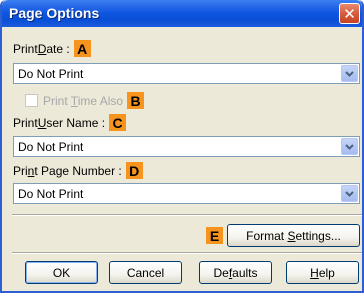 The width and height of the screenshot is (364, 293). What do you see at coordinates (31, 100) in the screenshot?
I see `print-time-also-checkbox` at bounding box center [31, 100].